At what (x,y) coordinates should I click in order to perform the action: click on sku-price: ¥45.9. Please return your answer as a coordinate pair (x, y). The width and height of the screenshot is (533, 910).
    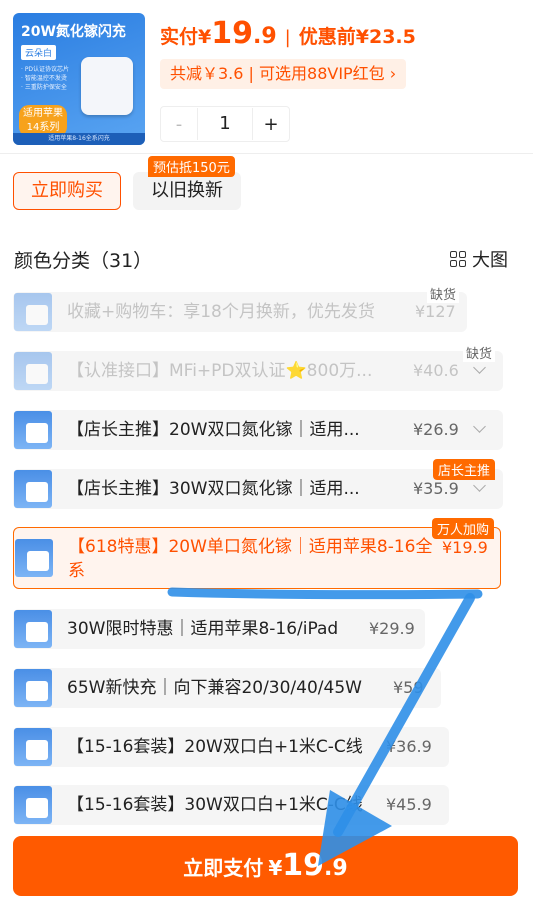
    Looking at the image, I should click on (409, 804).